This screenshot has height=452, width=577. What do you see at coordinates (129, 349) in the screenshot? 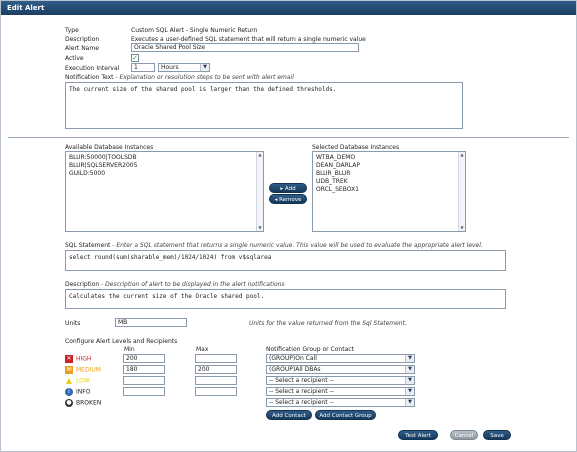
I see `min-column-header: Min` at bounding box center [129, 349].